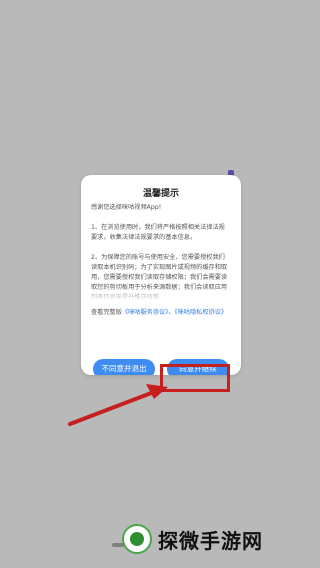 Image resolution: width=320 pixels, height=568 pixels. I want to click on pointer-arrow-icon, so click(118, 405).